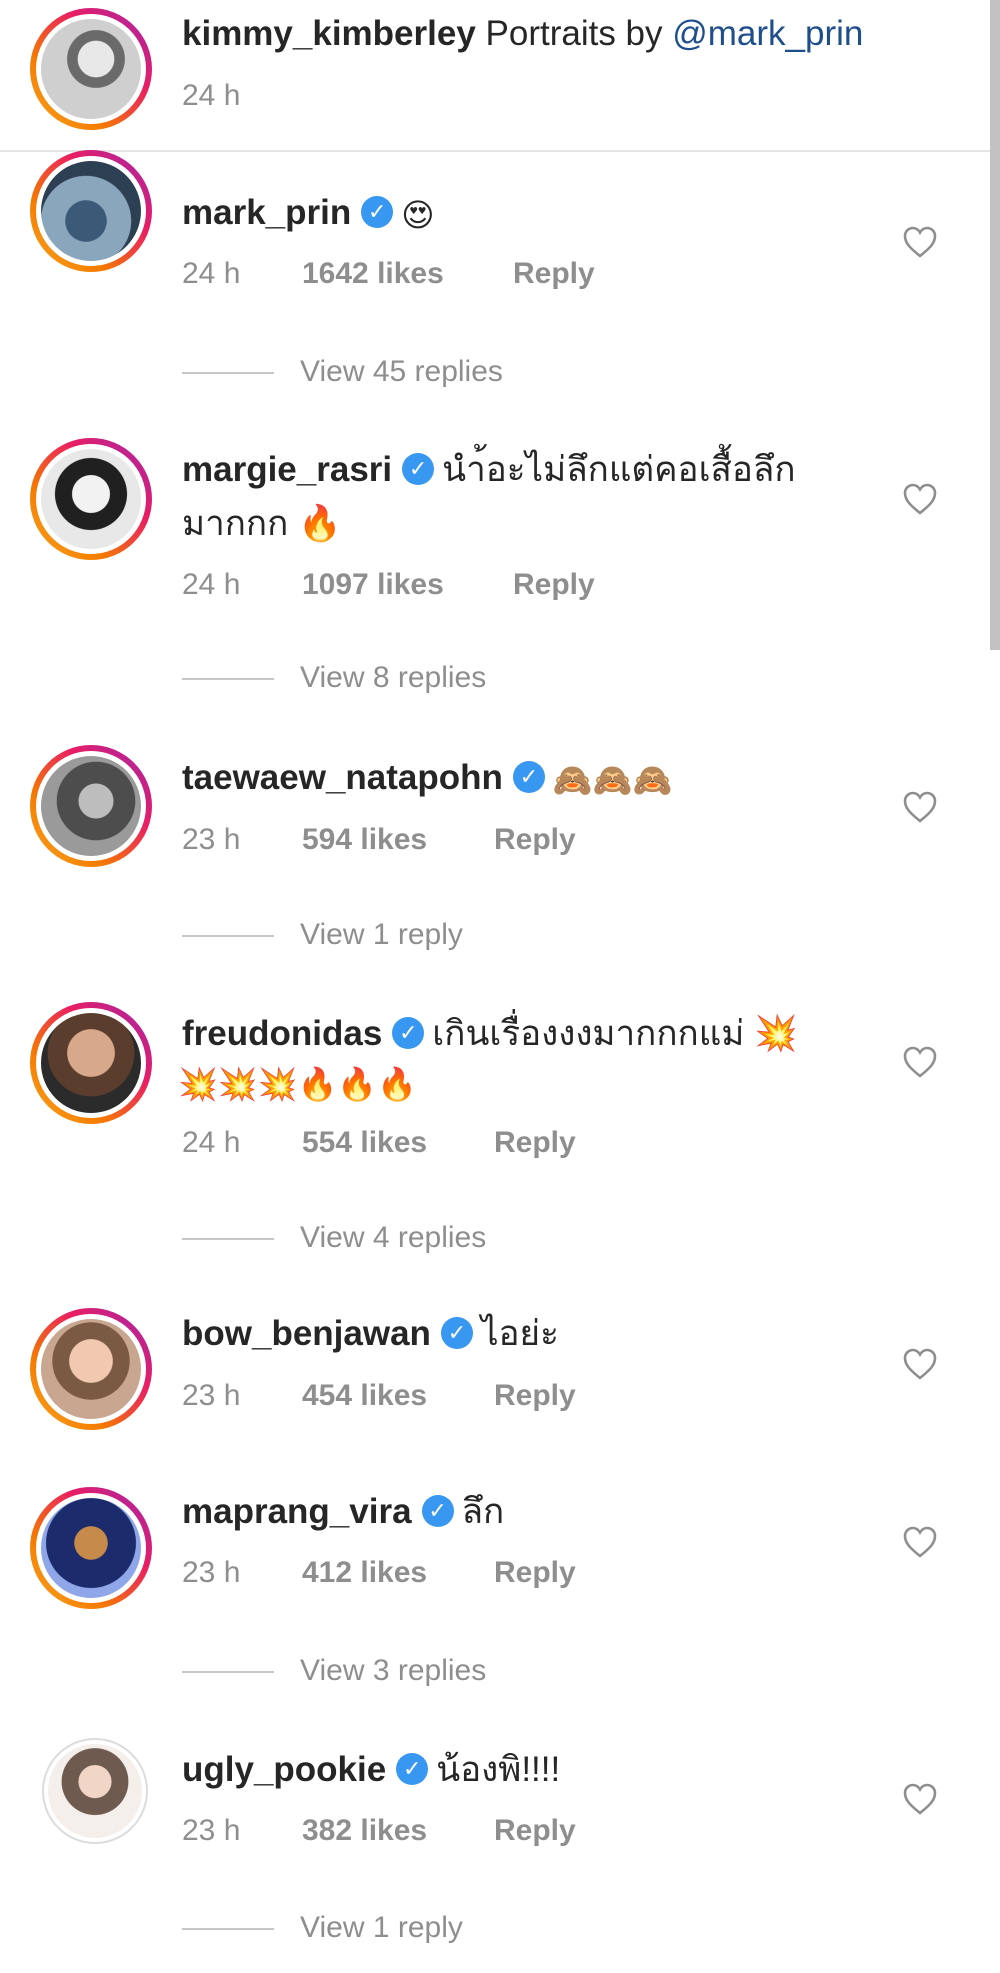 This screenshot has height=1973, width=1000. What do you see at coordinates (519, 1333) in the screenshot?
I see `comment-text: ไอย่ะ` at bounding box center [519, 1333].